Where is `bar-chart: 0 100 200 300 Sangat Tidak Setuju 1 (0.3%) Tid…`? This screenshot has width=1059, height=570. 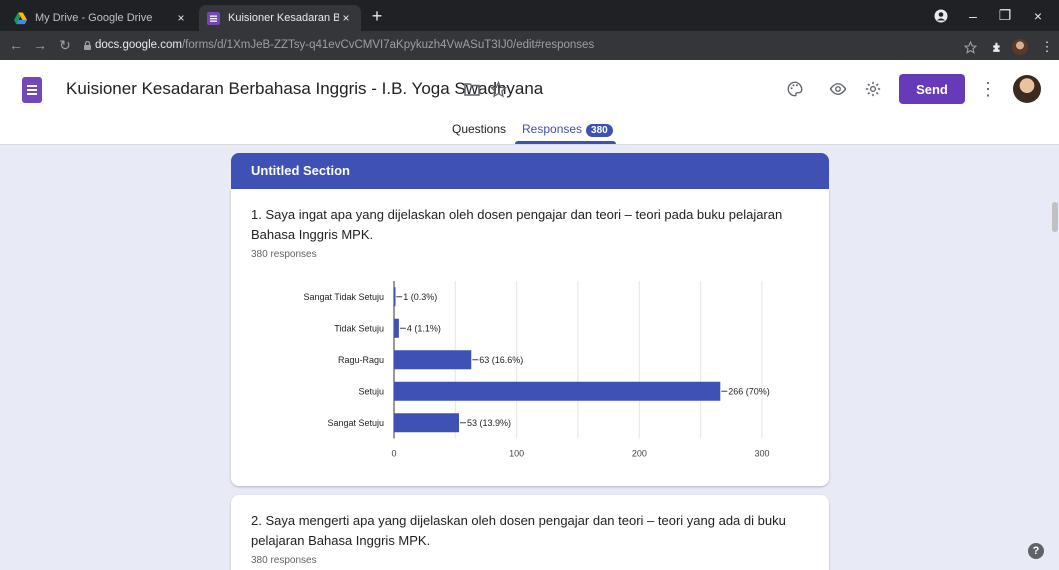 bar-chart: 0 100 200 300 Sangat Tidak Setuju 1 (0.3%) Tid… is located at coordinates (536, 370).